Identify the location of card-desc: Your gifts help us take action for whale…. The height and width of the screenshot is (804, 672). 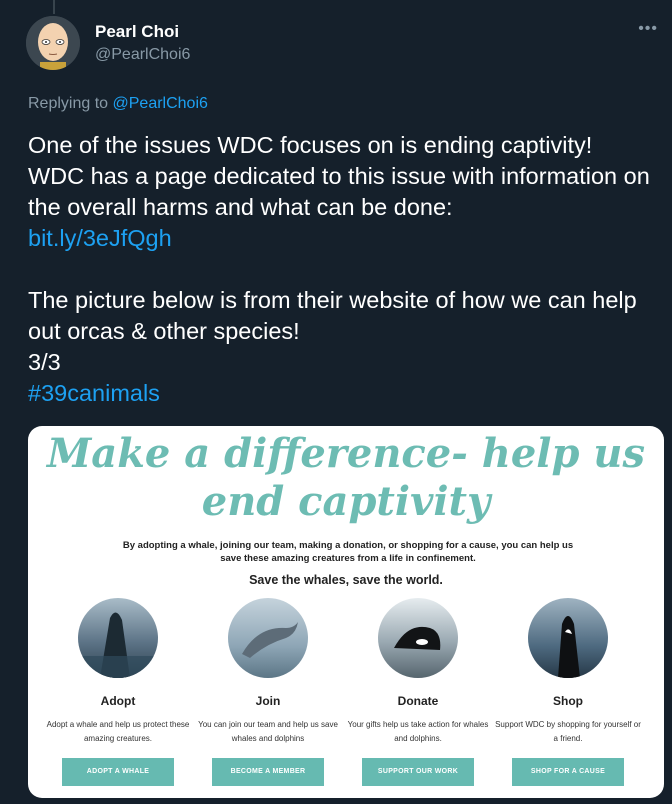
(418, 731).